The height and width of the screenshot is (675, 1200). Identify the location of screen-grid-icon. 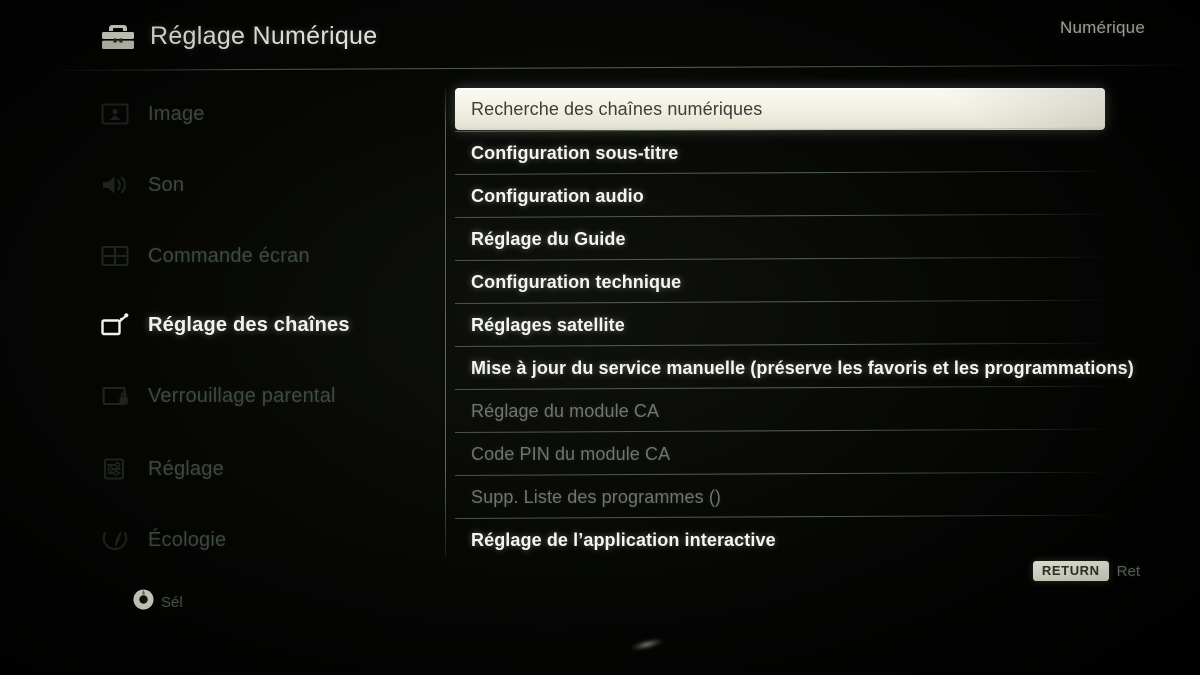
(115, 256).